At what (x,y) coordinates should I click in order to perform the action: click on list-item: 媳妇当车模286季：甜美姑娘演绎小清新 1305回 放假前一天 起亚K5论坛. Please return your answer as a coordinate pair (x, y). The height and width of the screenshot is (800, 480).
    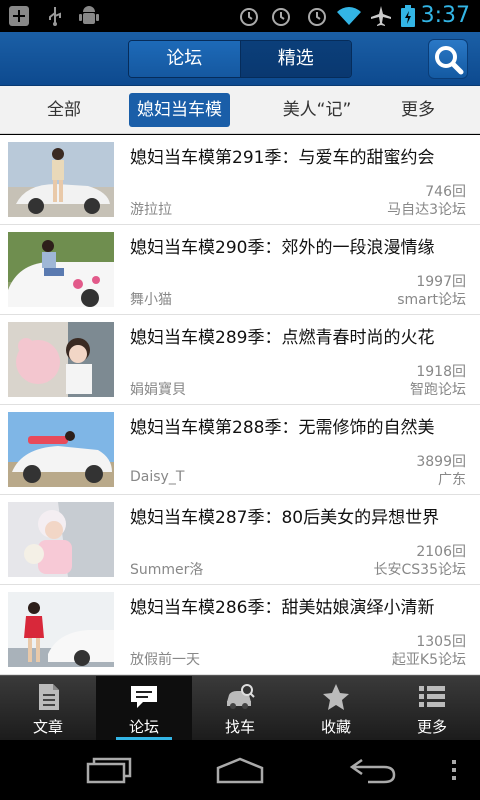
    Looking at the image, I should click on (240, 630).